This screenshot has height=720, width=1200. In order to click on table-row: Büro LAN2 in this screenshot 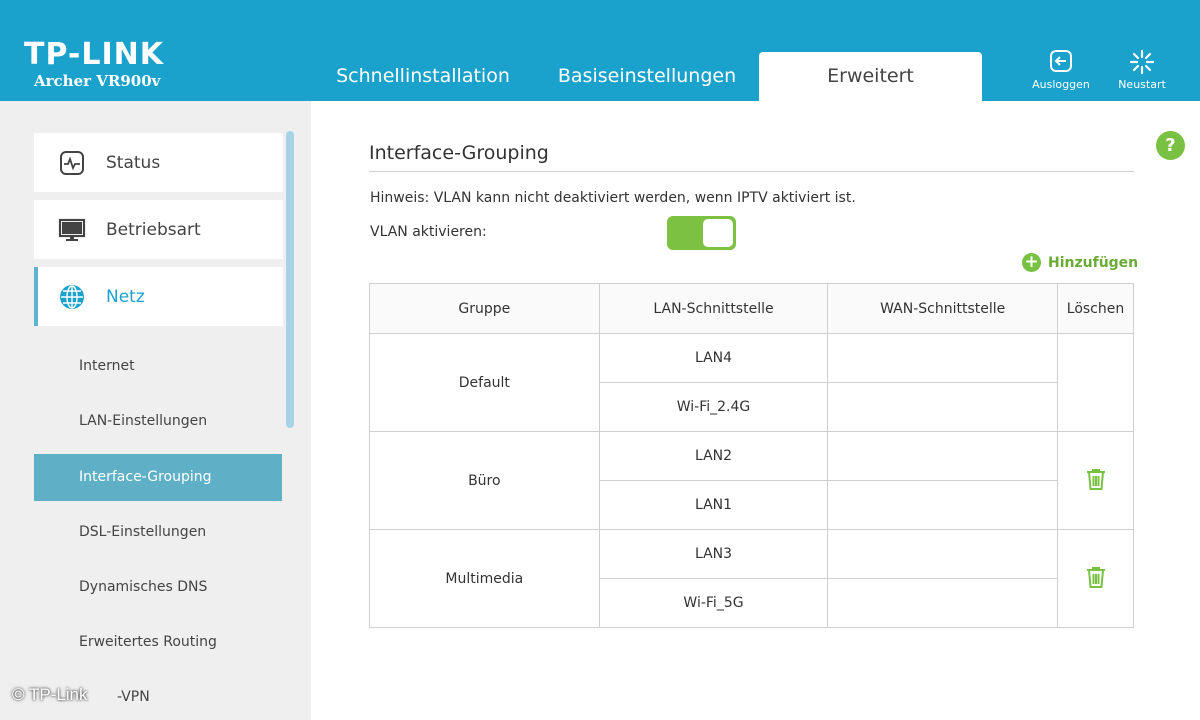, I will do `click(751, 480)`.